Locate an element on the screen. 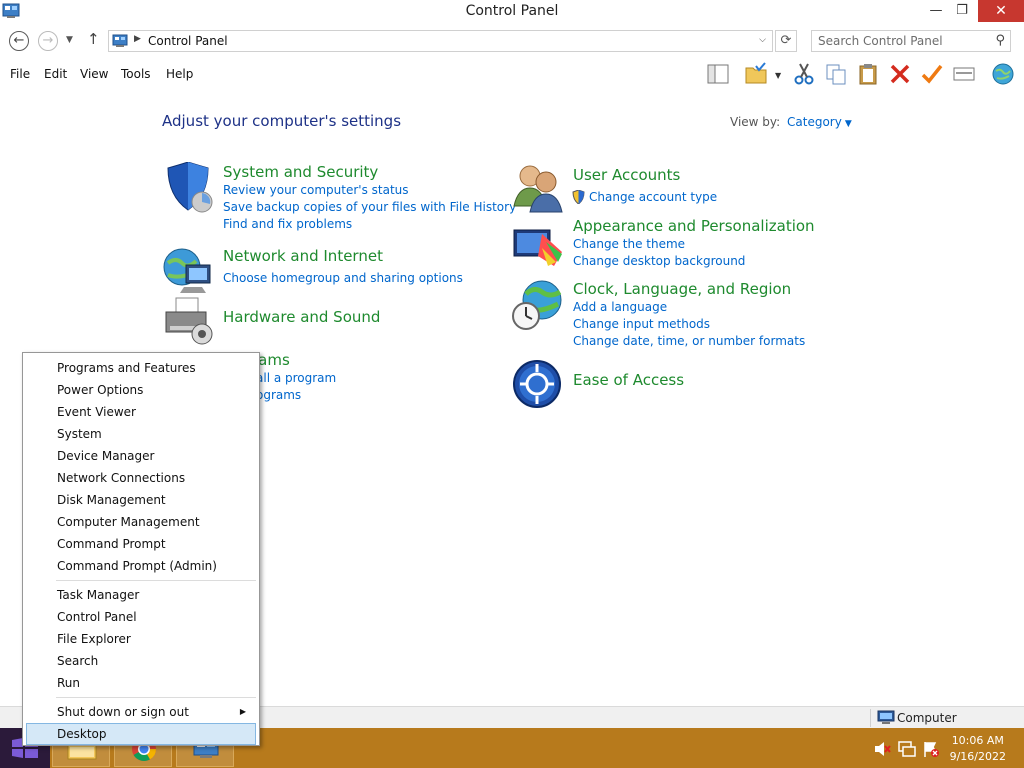  category-network-and-internet: Network and Internet is located at coordinates (303, 256).